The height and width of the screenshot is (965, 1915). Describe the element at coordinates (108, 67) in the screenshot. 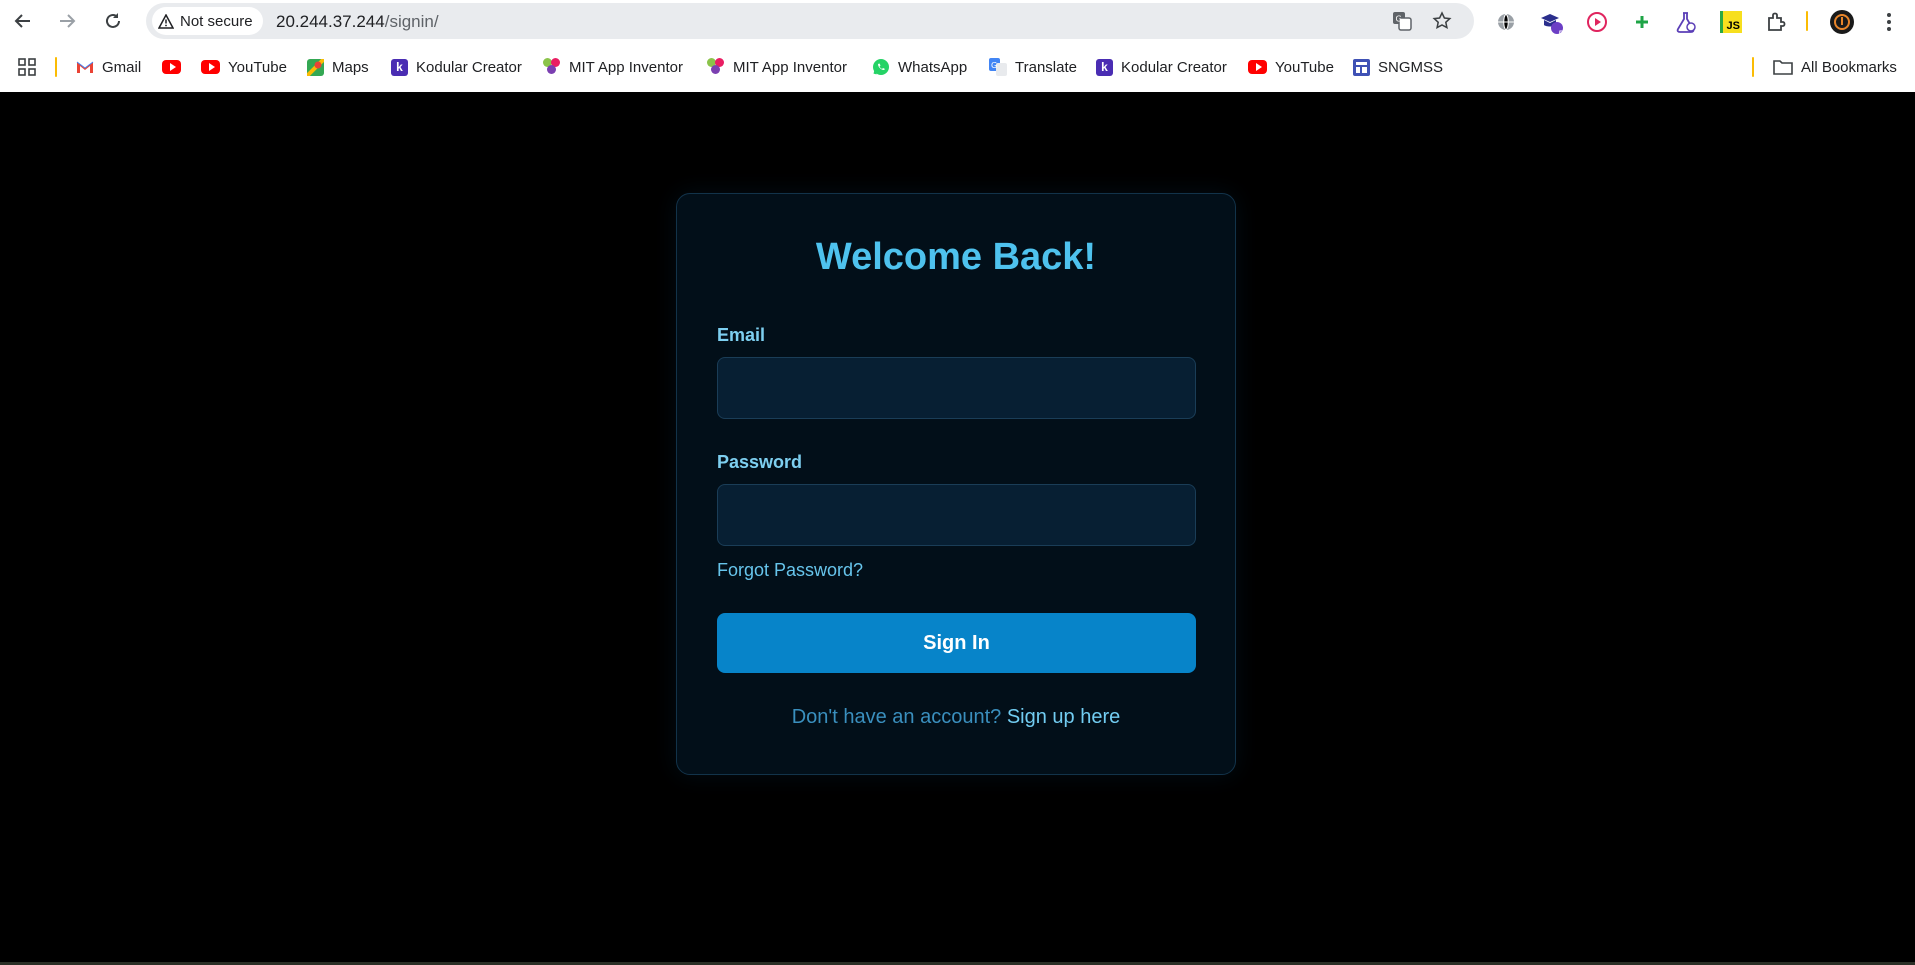

I see `bookmark-gmail: Gmail` at that location.